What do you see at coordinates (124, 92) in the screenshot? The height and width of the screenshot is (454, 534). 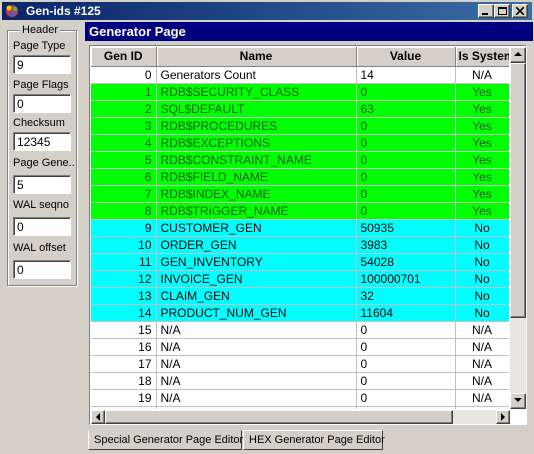 I see `cell-gen-id: 1` at bounding box center [124, 92].